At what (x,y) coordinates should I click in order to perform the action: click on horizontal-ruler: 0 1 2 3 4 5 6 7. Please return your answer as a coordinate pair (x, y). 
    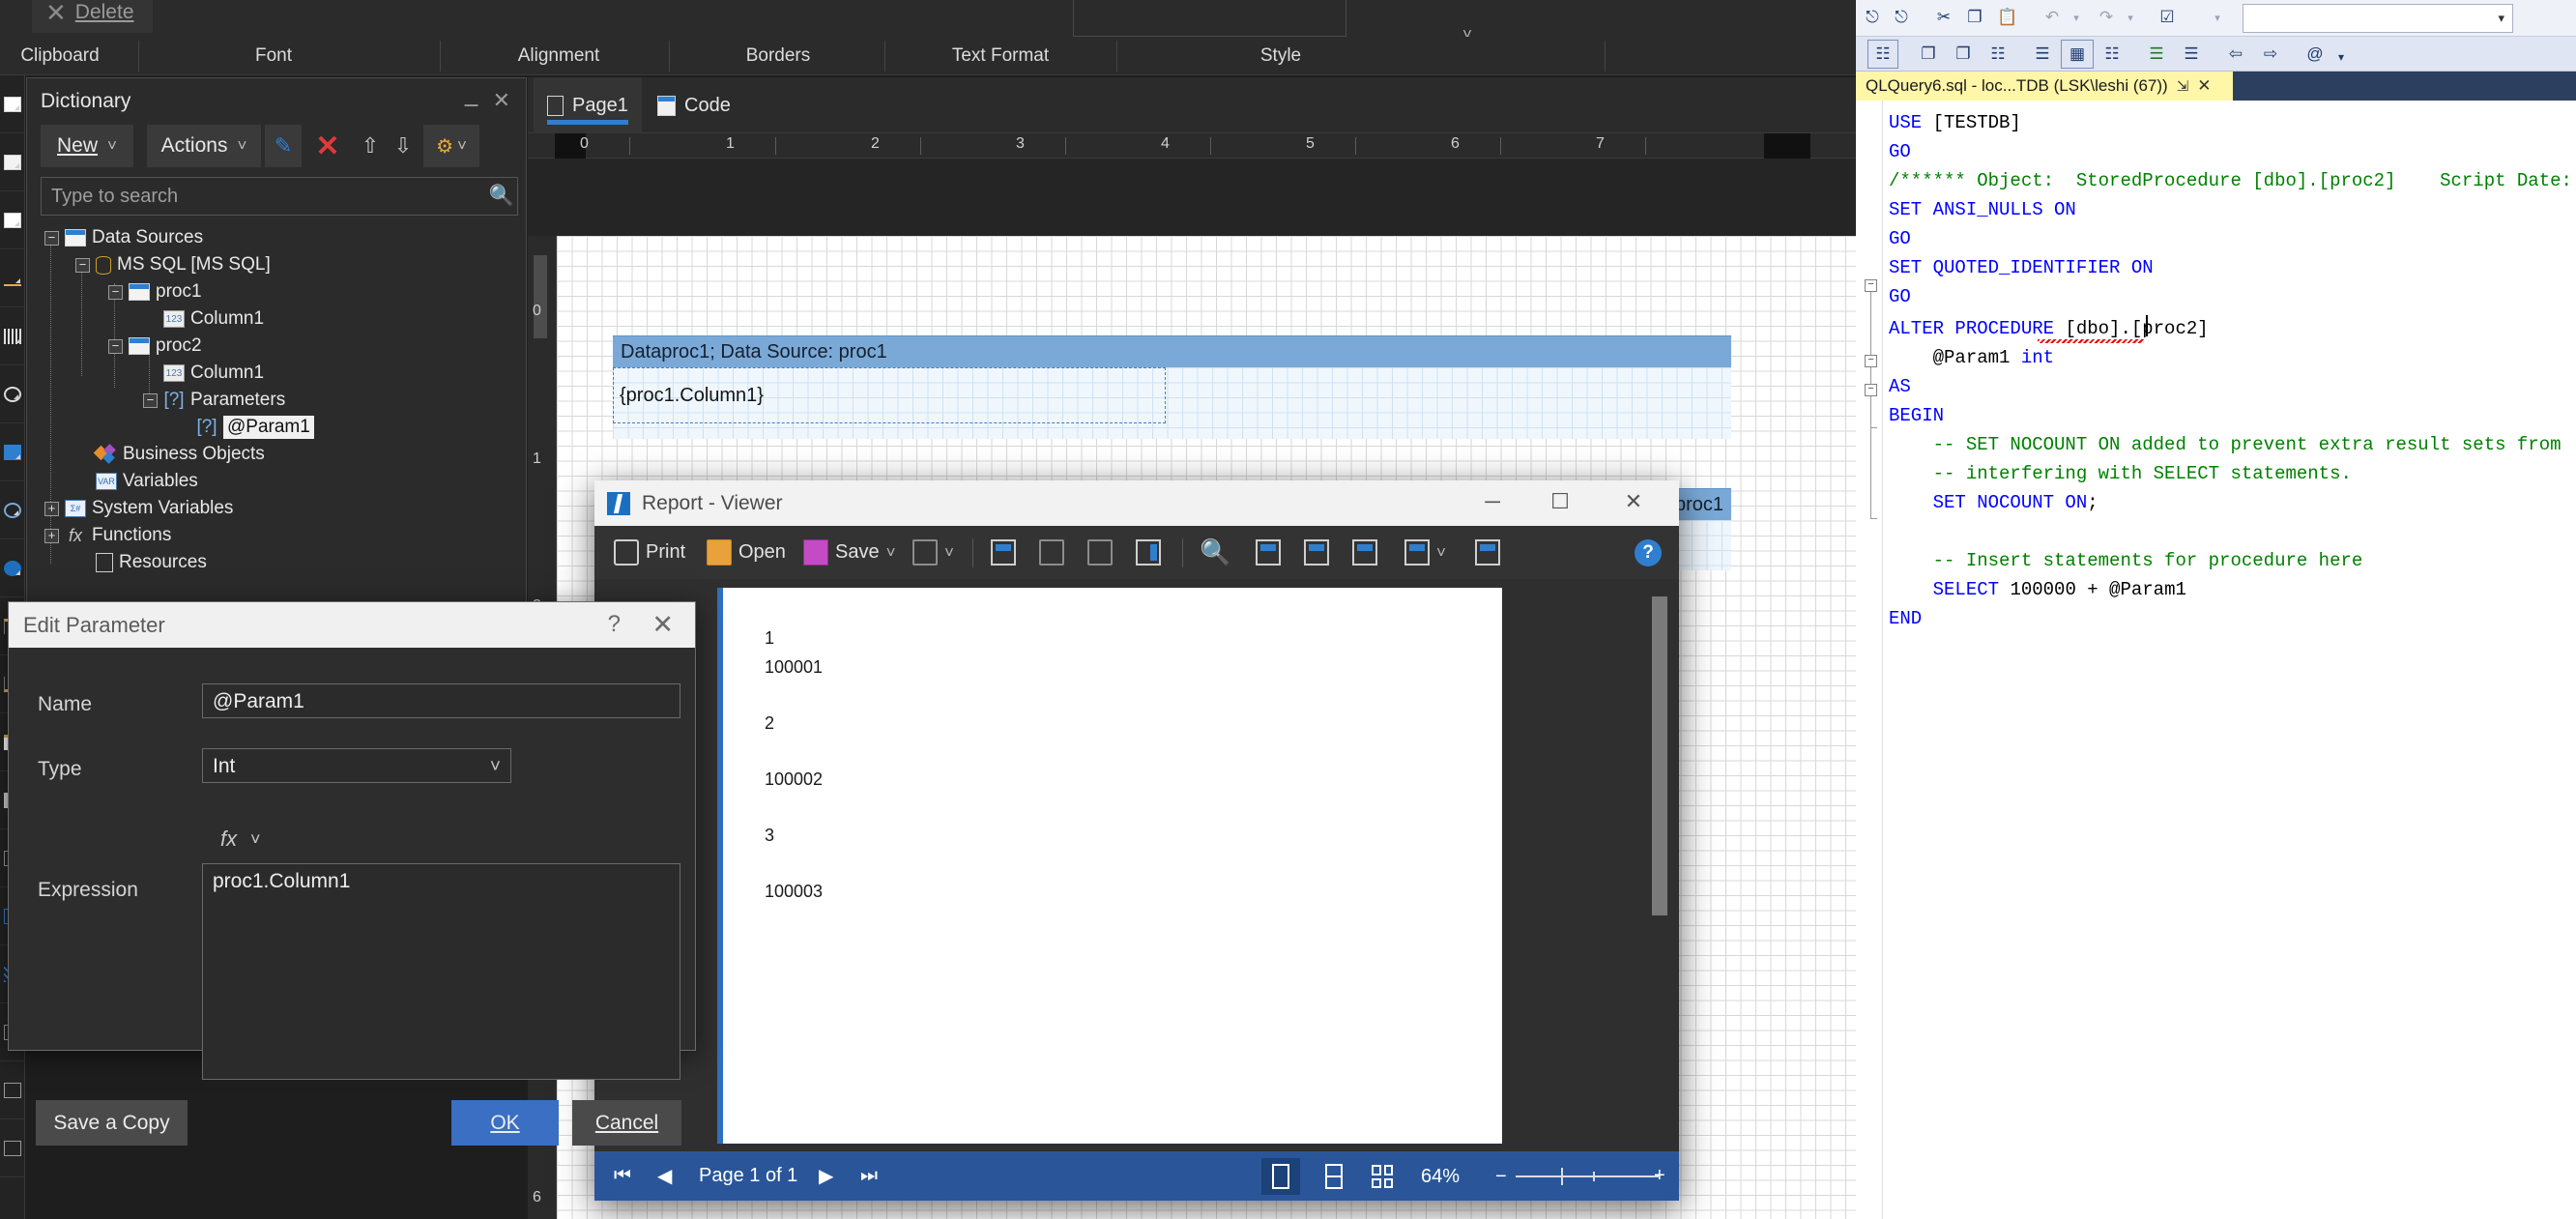
    Looking at the image, I should click on (1192, 146).